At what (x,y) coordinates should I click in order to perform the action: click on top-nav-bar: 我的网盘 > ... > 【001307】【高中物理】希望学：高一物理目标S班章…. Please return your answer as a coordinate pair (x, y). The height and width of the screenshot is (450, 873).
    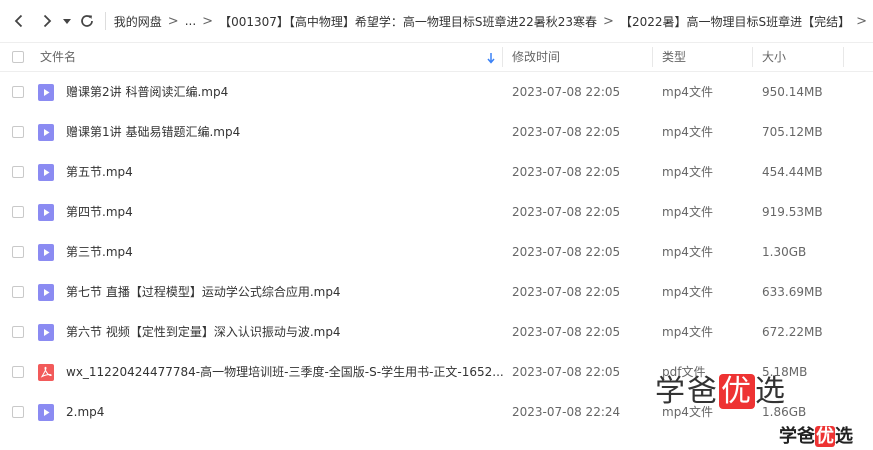
    Looking at the image, I should click on (436, 21).